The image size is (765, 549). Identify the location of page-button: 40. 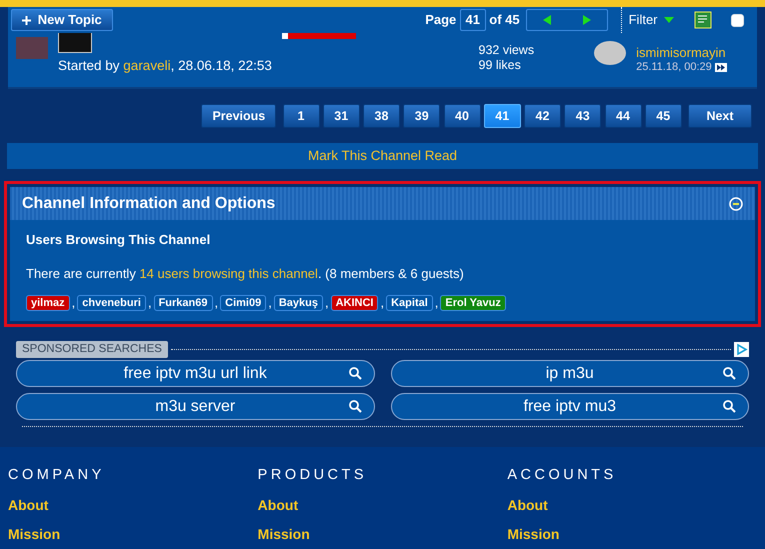
(462, 116).